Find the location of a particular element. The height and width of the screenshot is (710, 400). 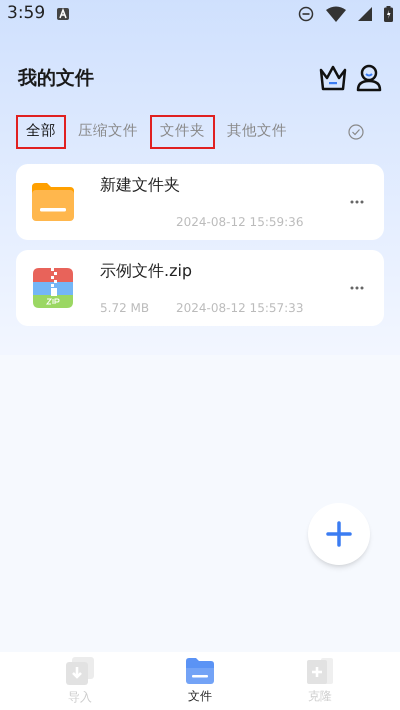

add-button is located at coordinates (339, 534).